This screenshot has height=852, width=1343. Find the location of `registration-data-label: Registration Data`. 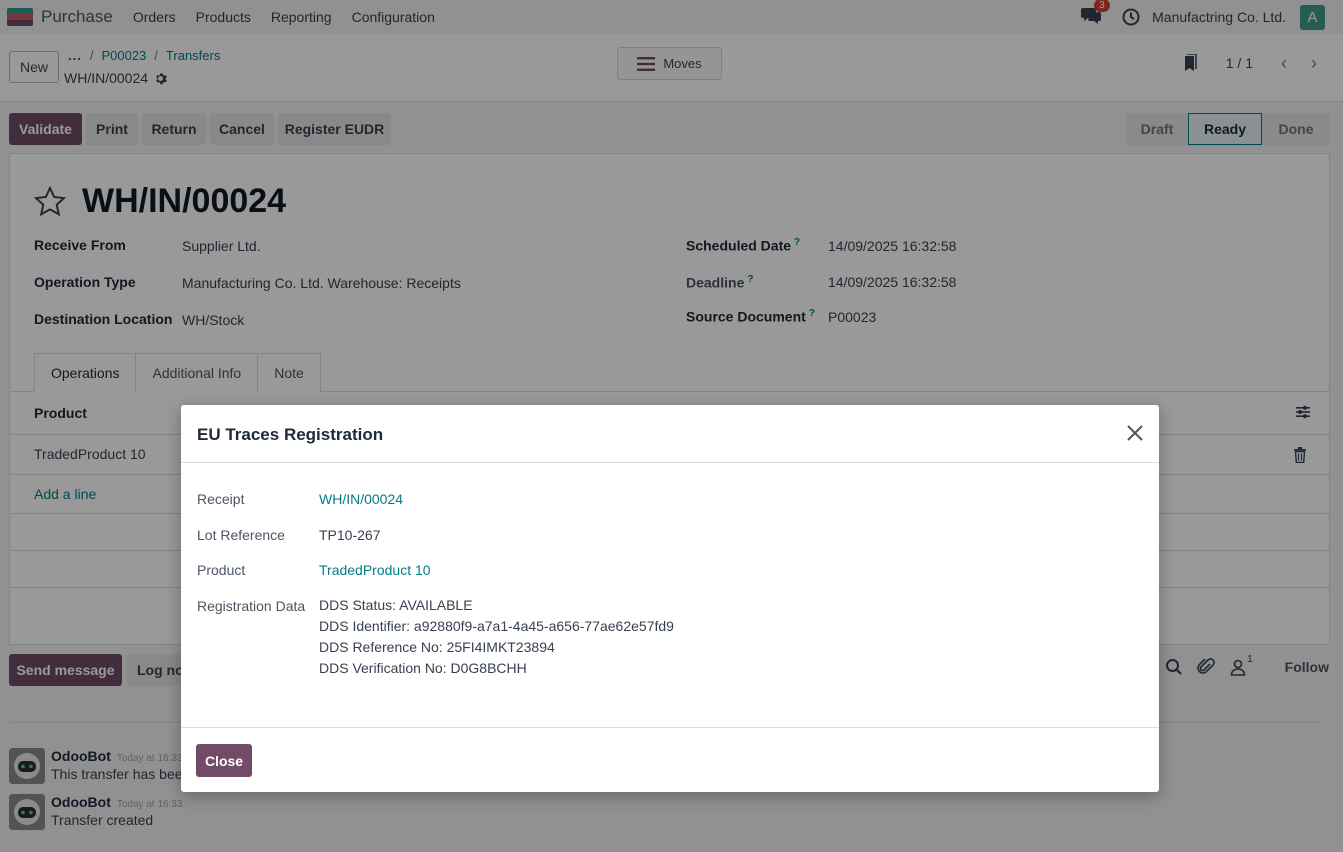

registration-data-label: Registration Data is located at coordinates (251, 606).